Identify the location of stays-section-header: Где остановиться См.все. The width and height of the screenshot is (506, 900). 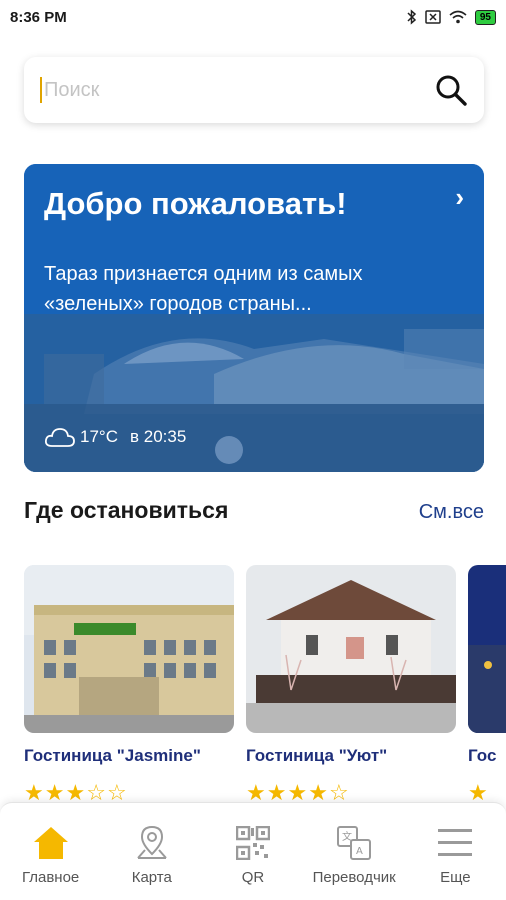
(254, 510).